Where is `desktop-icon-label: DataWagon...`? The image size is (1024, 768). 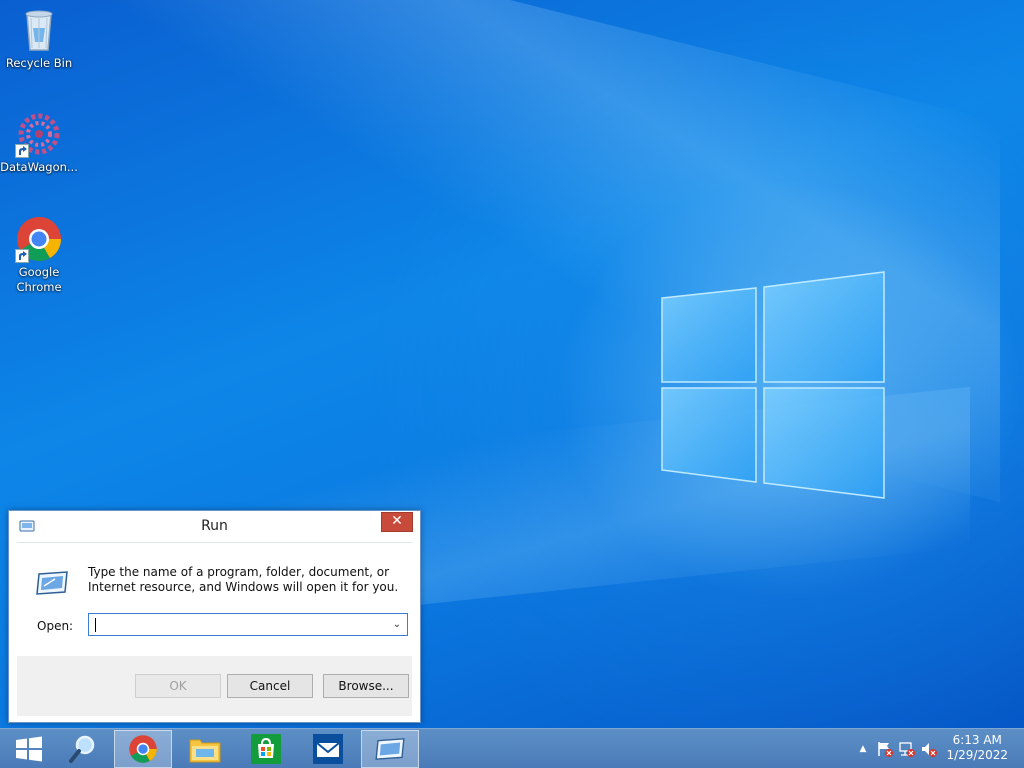 desktop-icon-label: DataWagon... is located at coordinates (39, 167).